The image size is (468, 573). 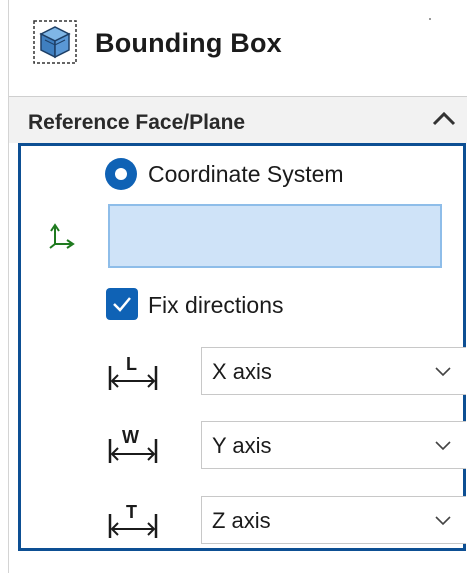 I want to click on thickness-dimension-icon: T, so click(x=133, y=520).